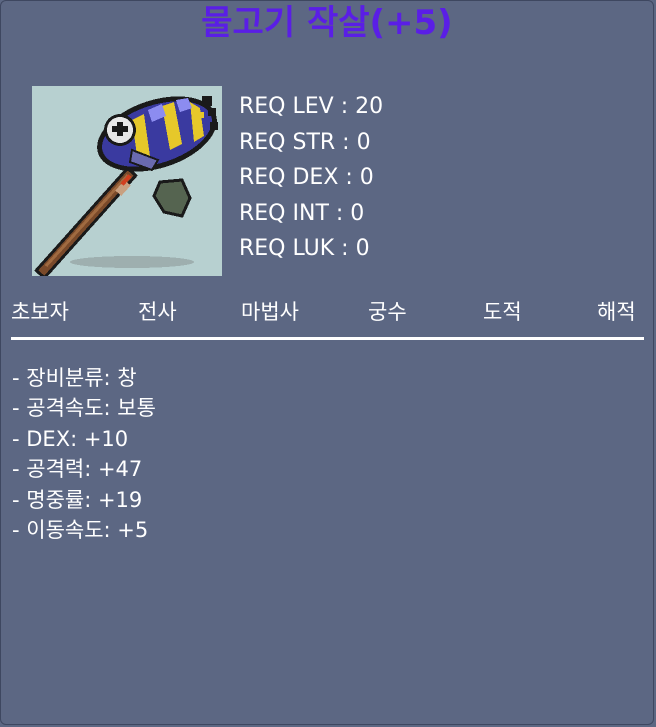  What do you see at coordinates (306, 177) in the screenshot?
I see `req-dex: REQ DEX : 0` at bounding box center [306, 177].